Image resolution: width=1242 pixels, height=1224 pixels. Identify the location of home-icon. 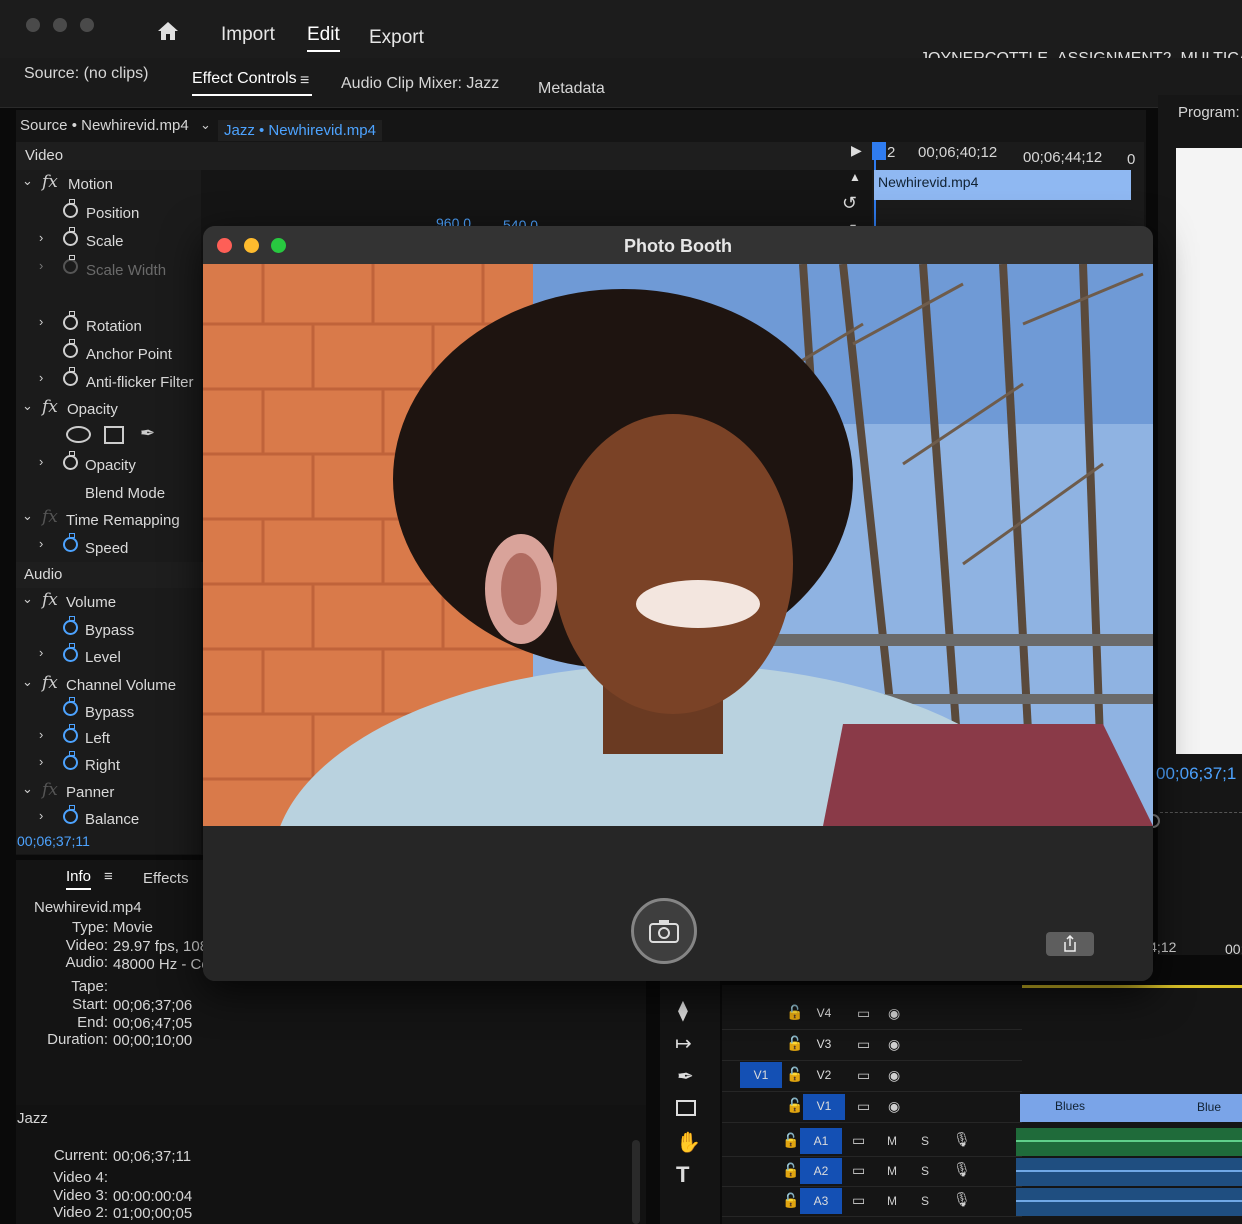
(168, 31).